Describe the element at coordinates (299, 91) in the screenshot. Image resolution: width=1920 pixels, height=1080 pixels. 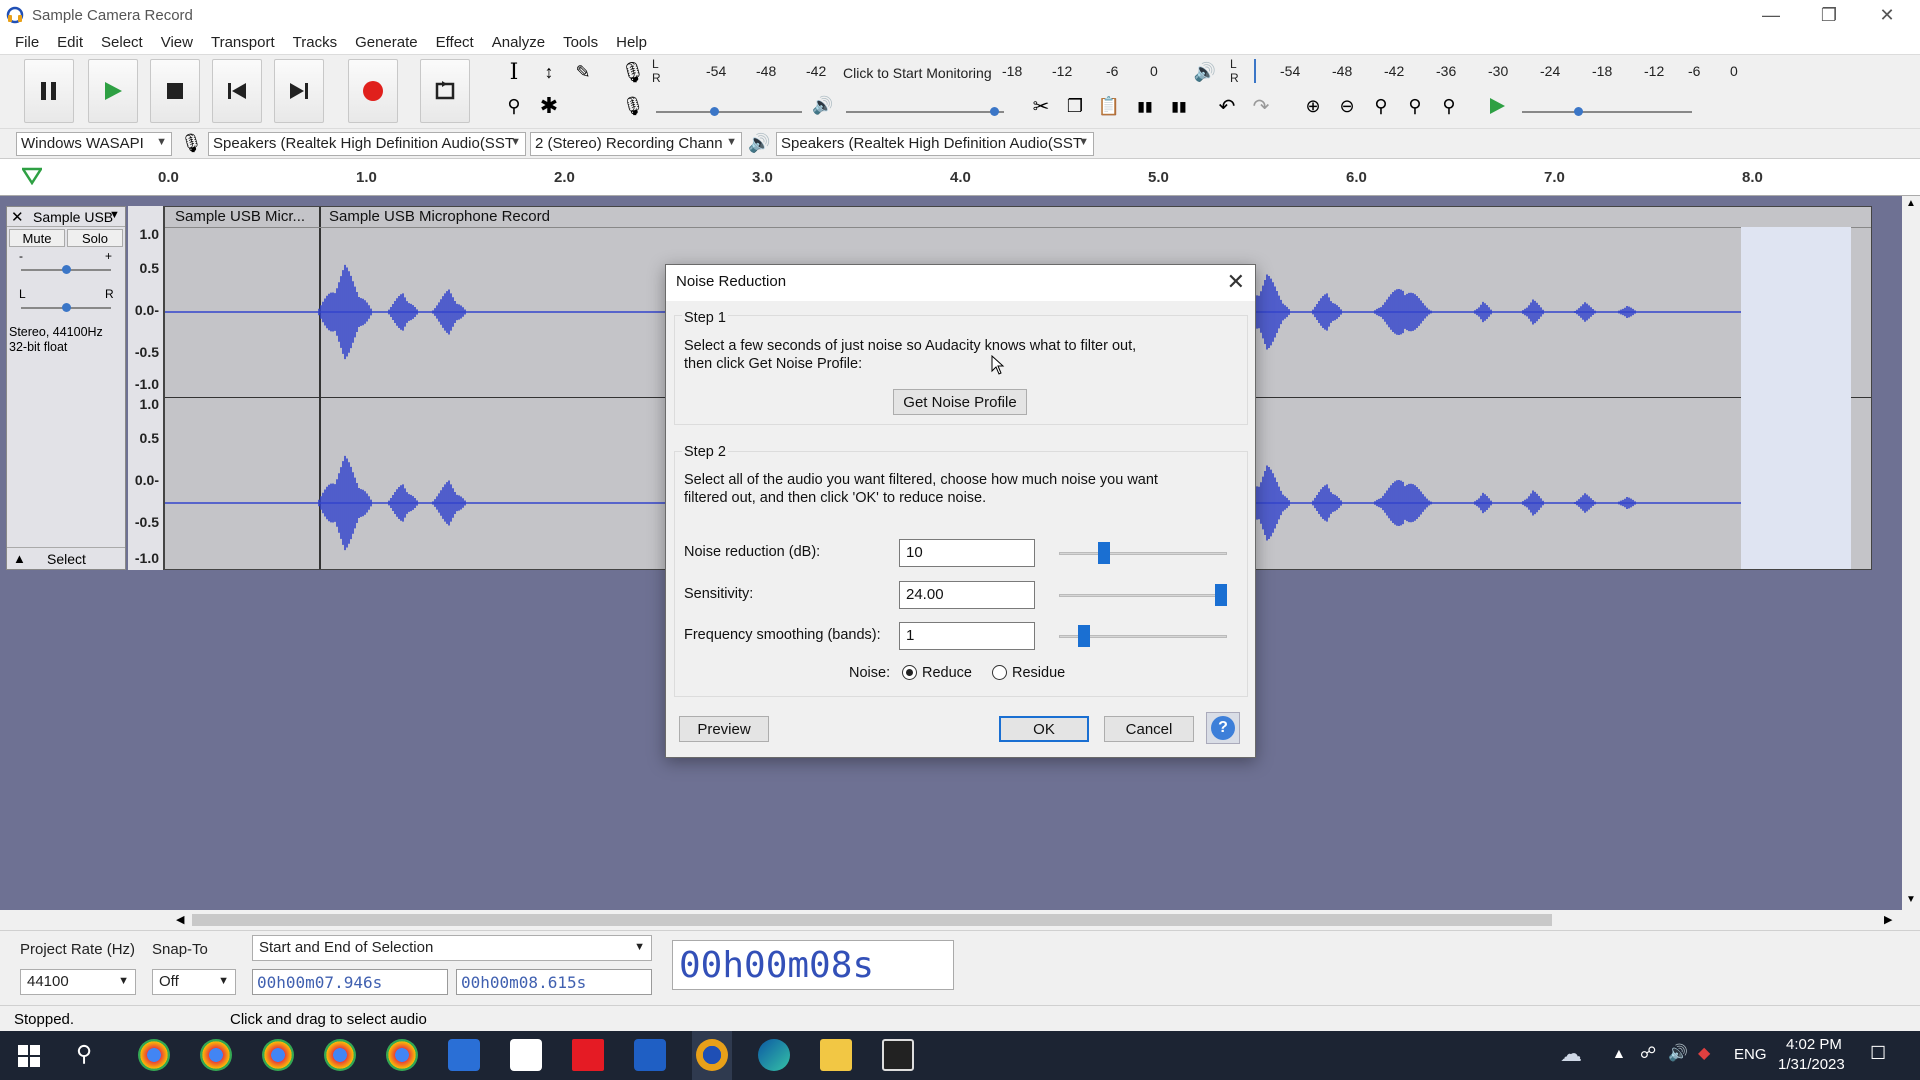
I see `skip-to-end-button` at that location.